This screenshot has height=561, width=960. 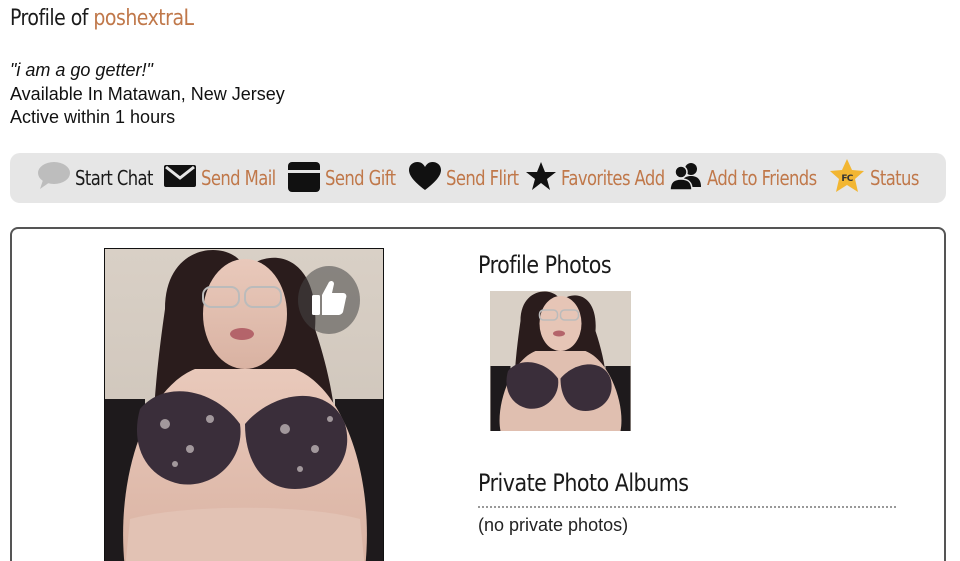 I want to click on status-star-badge-icon: FC, so click(x=847, y=178).